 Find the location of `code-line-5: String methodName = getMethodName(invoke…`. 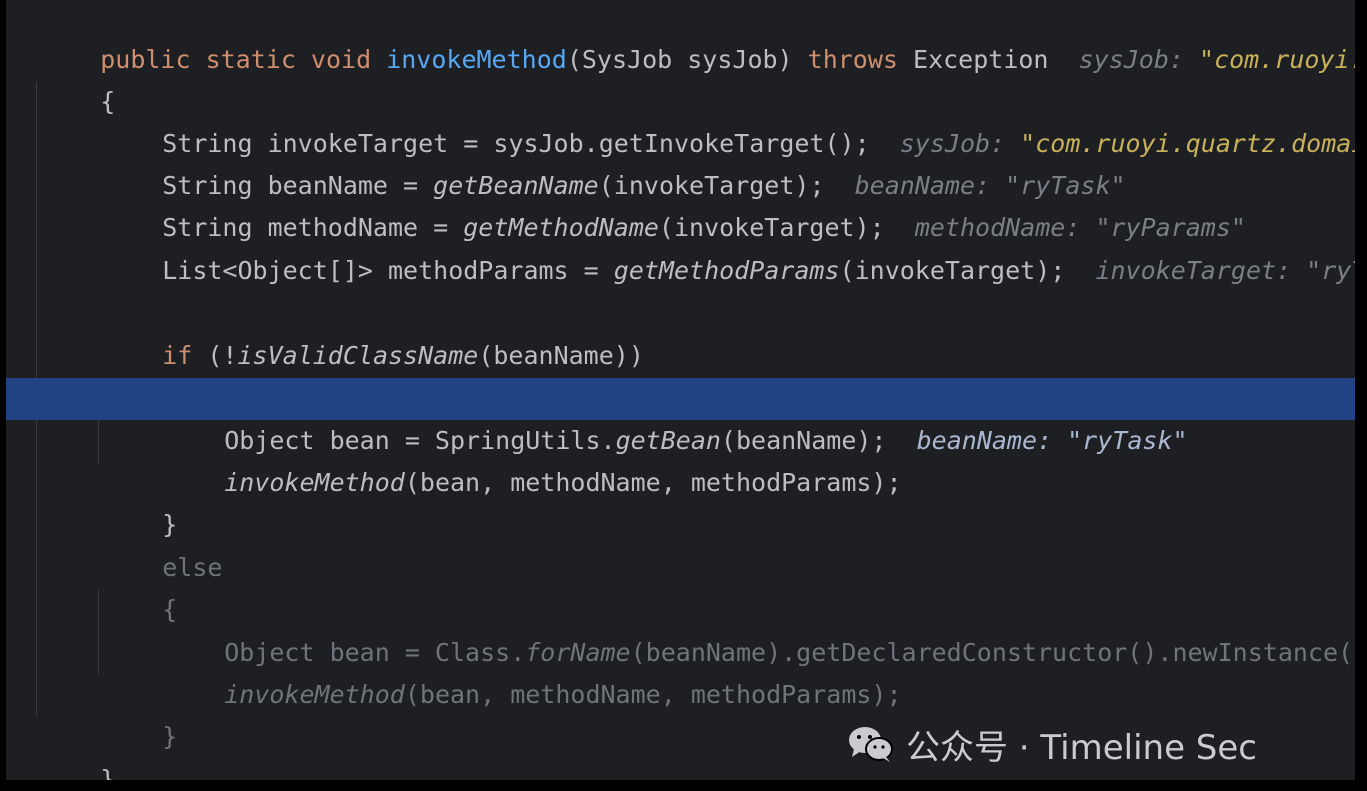

code-line-5: String methodName = getMethodName(invoke… is located at coordinates (680, 203).